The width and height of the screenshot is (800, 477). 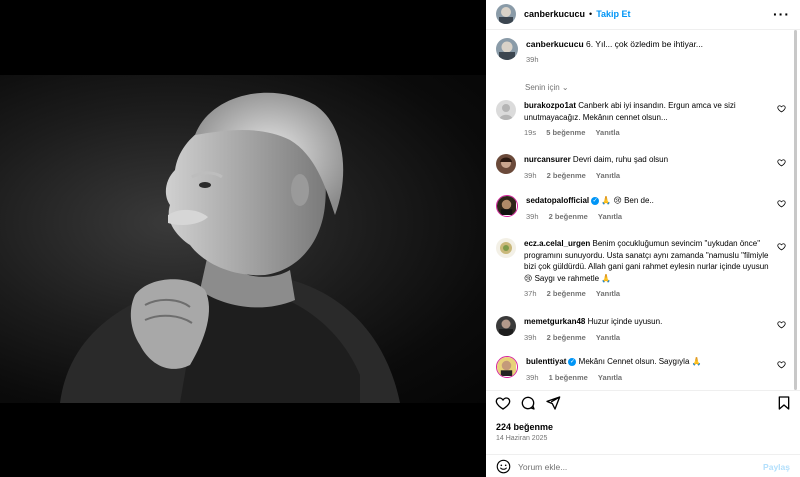 I want to click on comment-username: sedatopalofficial, so click(x=557, y=200).